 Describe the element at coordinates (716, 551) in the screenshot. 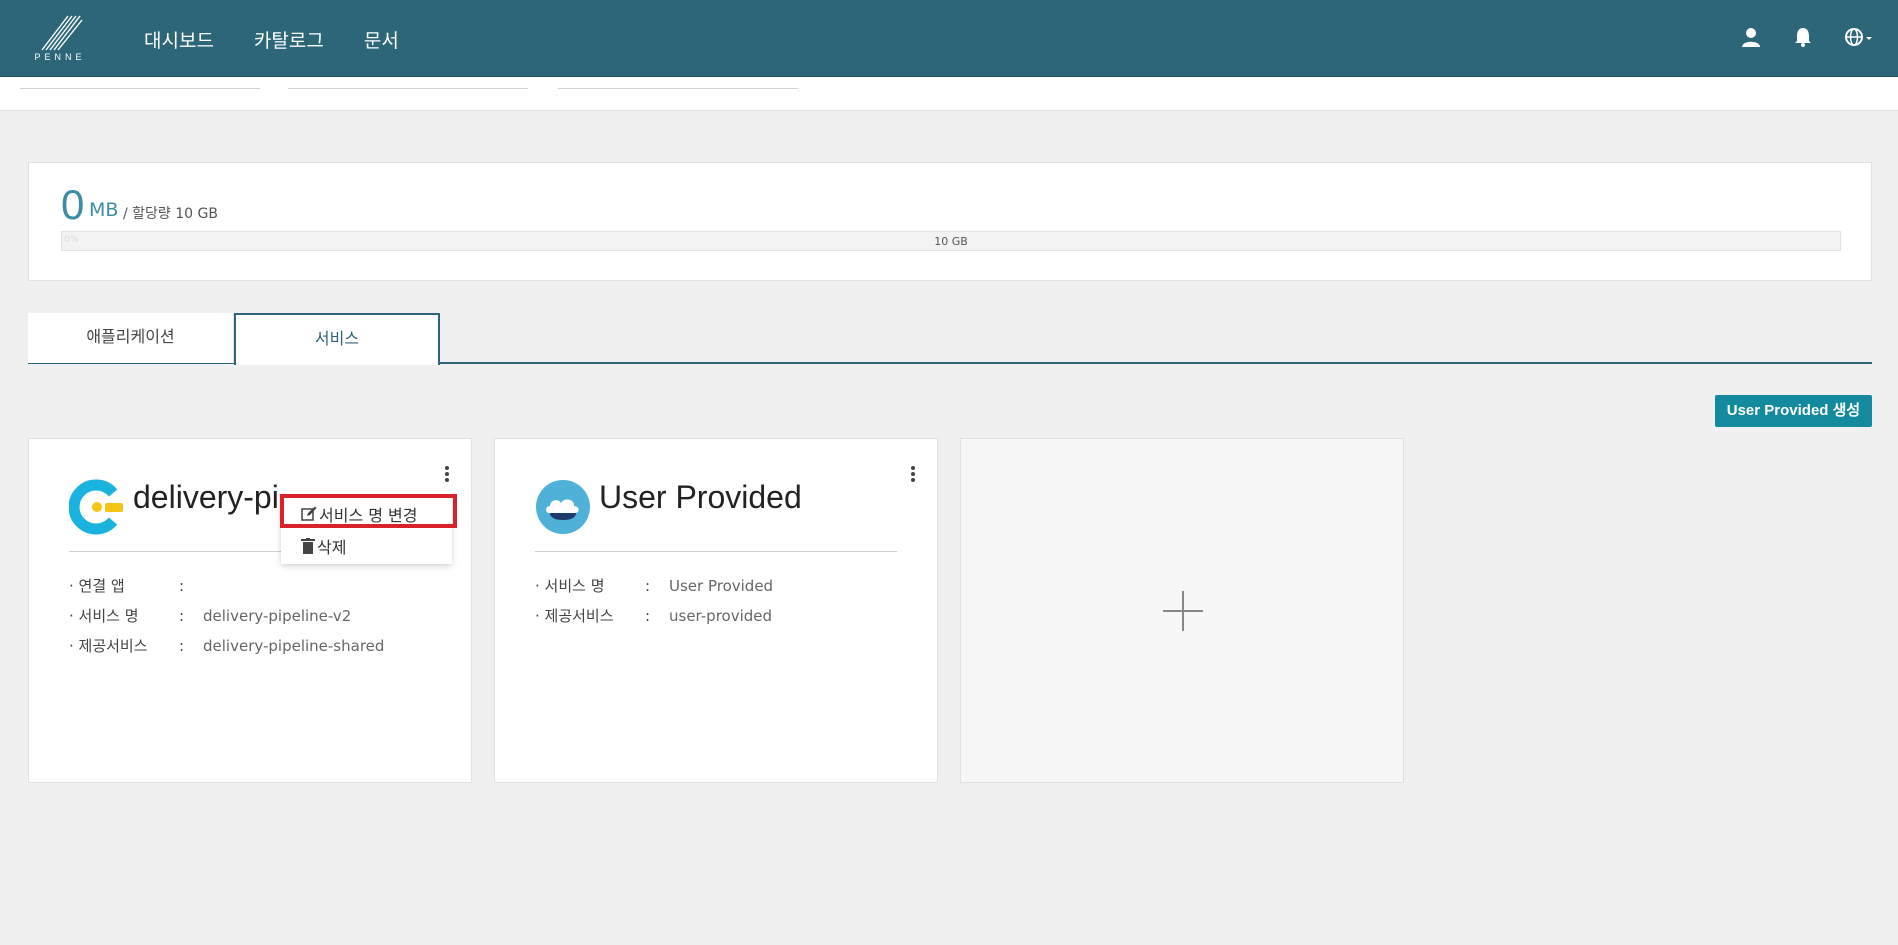

I see `card-divider` at that location.